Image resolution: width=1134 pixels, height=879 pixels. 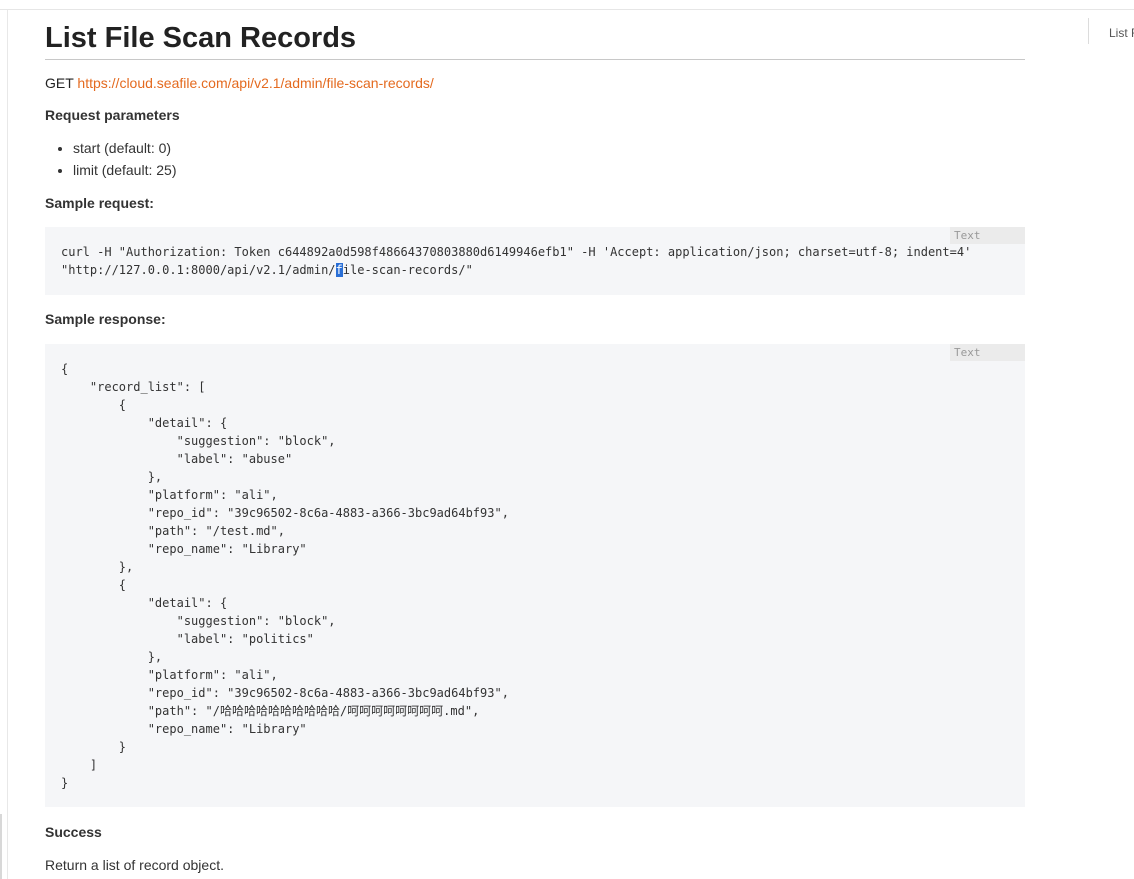 I want to click on parameter-list: start (default: 0) limit (default: 25), so click(x=535, y=159).